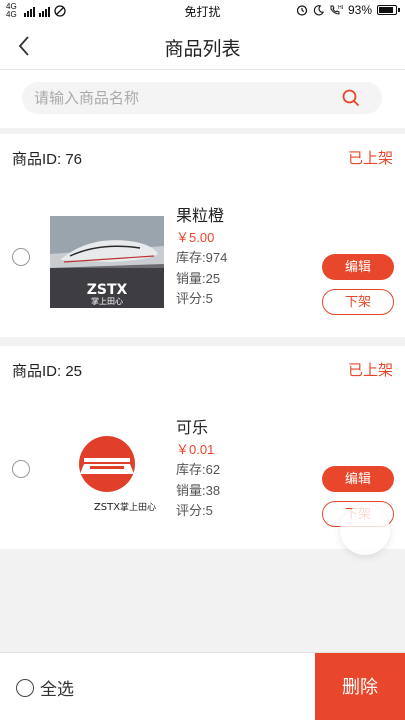 The height and width of the screenshot is (720, 405). What do you see at coordinates (184, 98) in the screenshot?
I see `search-input` at bounding box center [184, 98].